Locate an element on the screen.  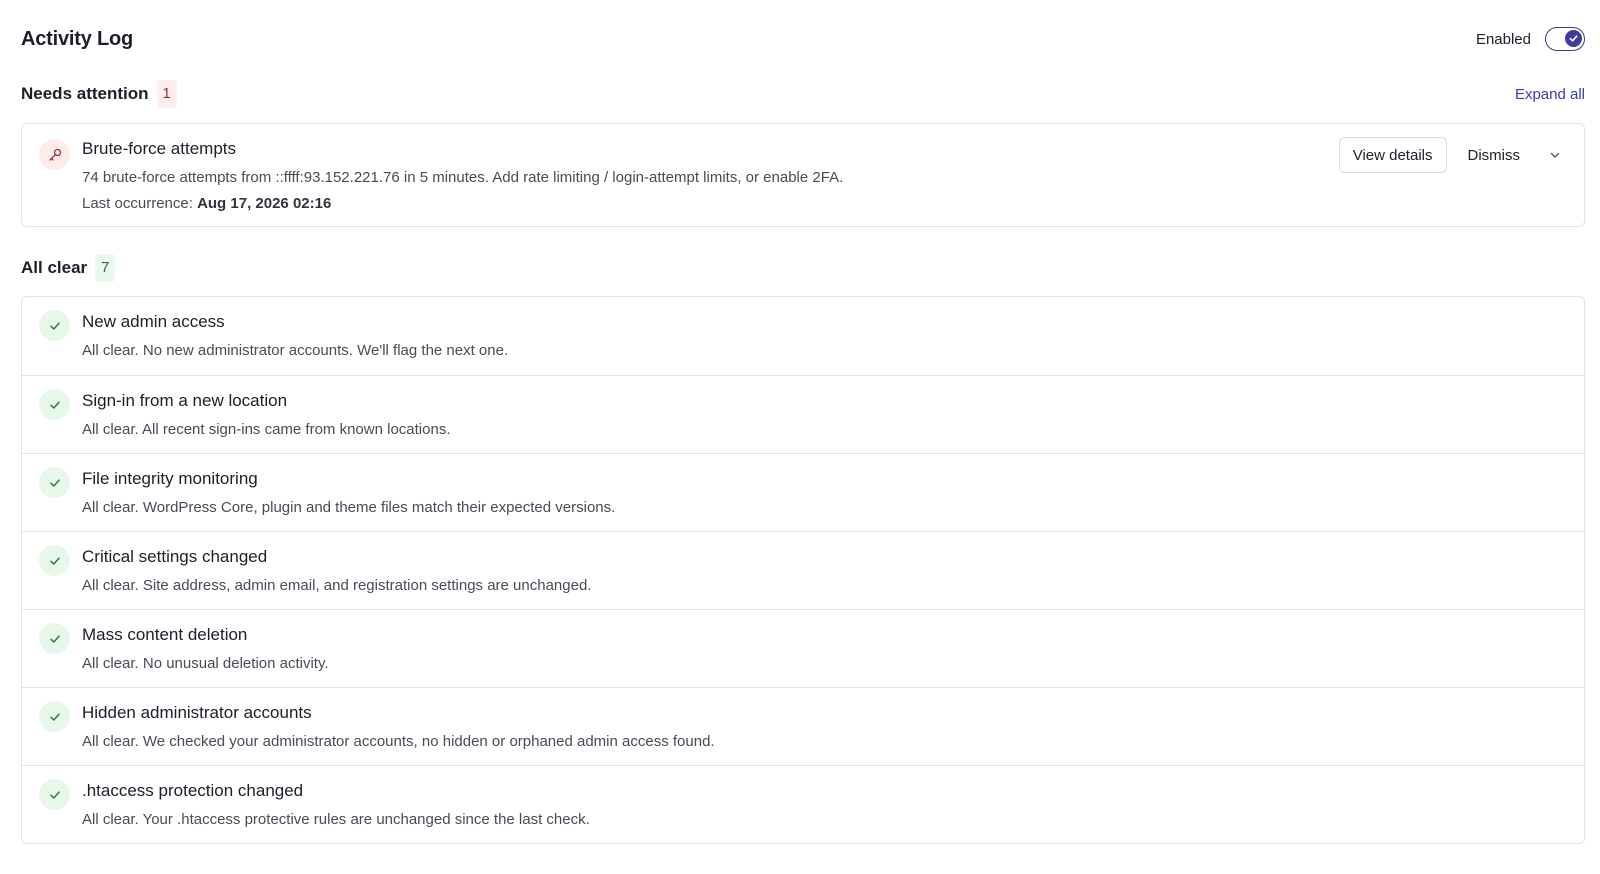
item-title: Sign-in from a new location is located at coordinates (185, 400).